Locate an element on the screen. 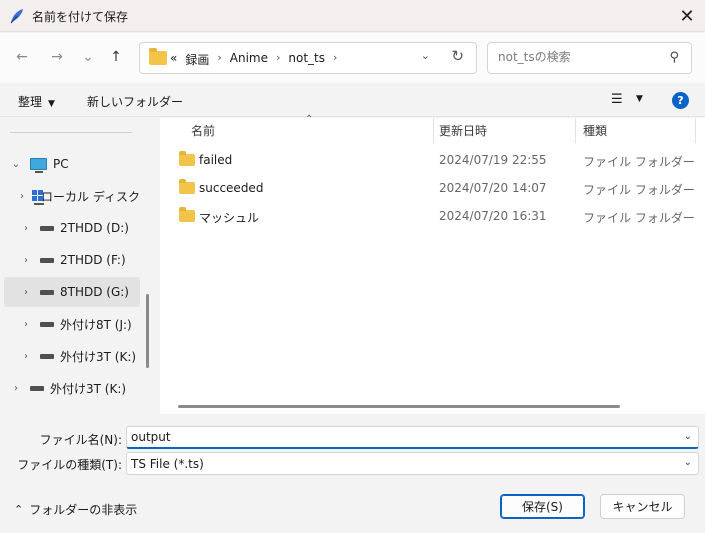 The image size is (705, 533). cancel-button: キャンセル is located at coordinates (642, 506).